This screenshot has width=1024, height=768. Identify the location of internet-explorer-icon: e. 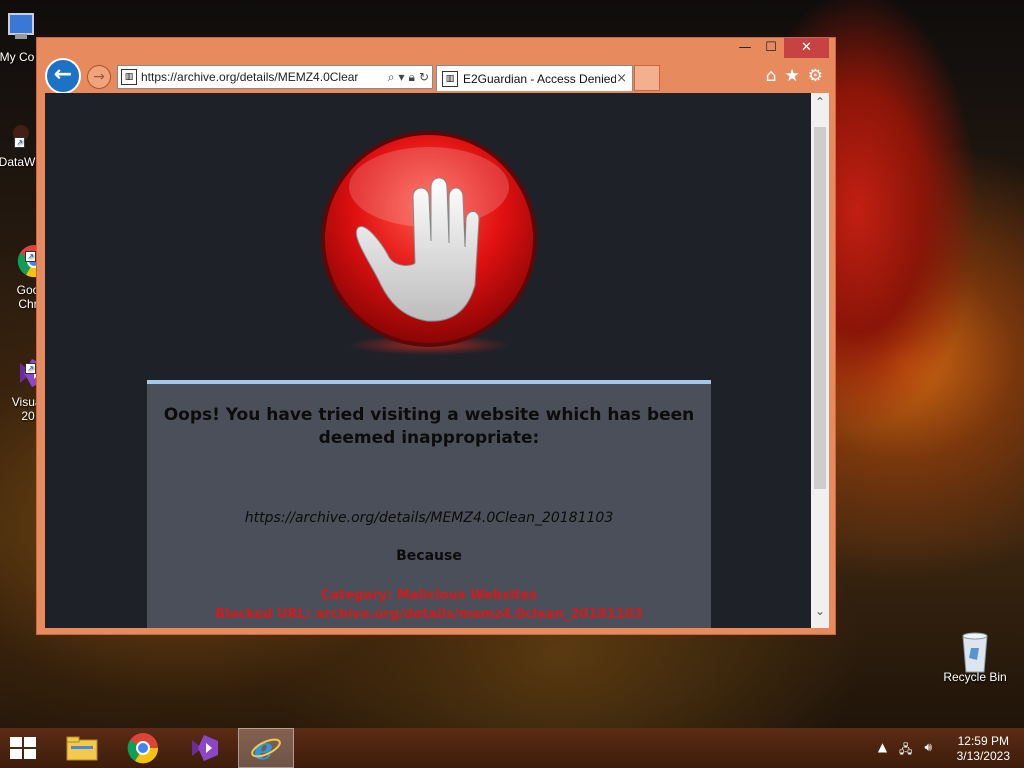
(266, 748).